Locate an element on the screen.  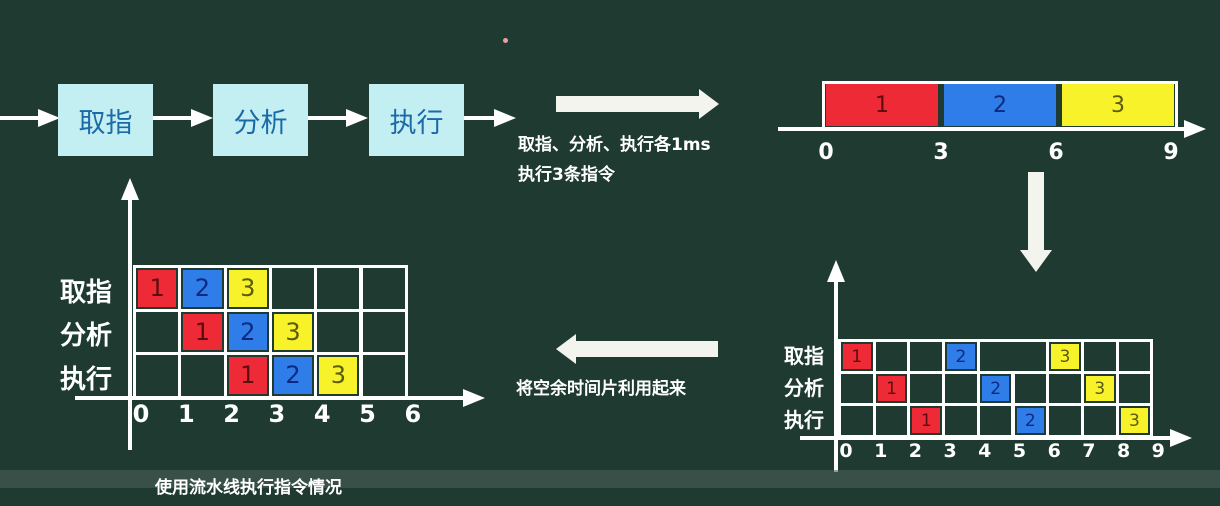
stage-execute-box: 执行 is located at coordinates (416, 120).